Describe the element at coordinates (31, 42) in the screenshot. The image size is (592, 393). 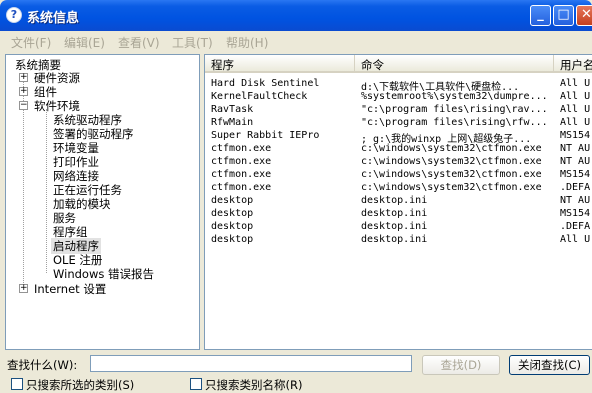
I see `menu-file: 文件(F)` at that location.